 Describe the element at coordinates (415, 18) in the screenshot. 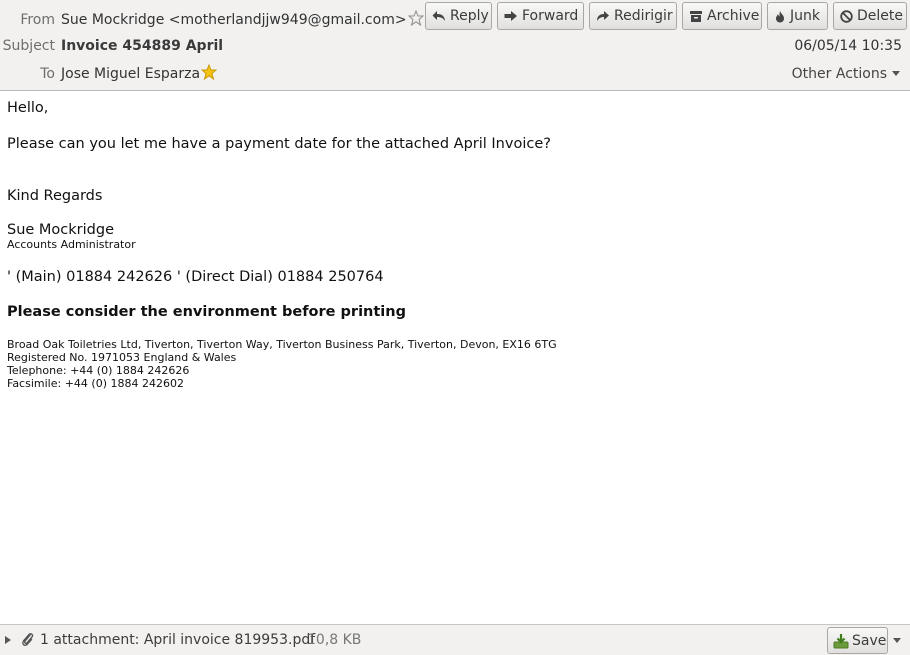

I see `star-outline-icon` at that location.